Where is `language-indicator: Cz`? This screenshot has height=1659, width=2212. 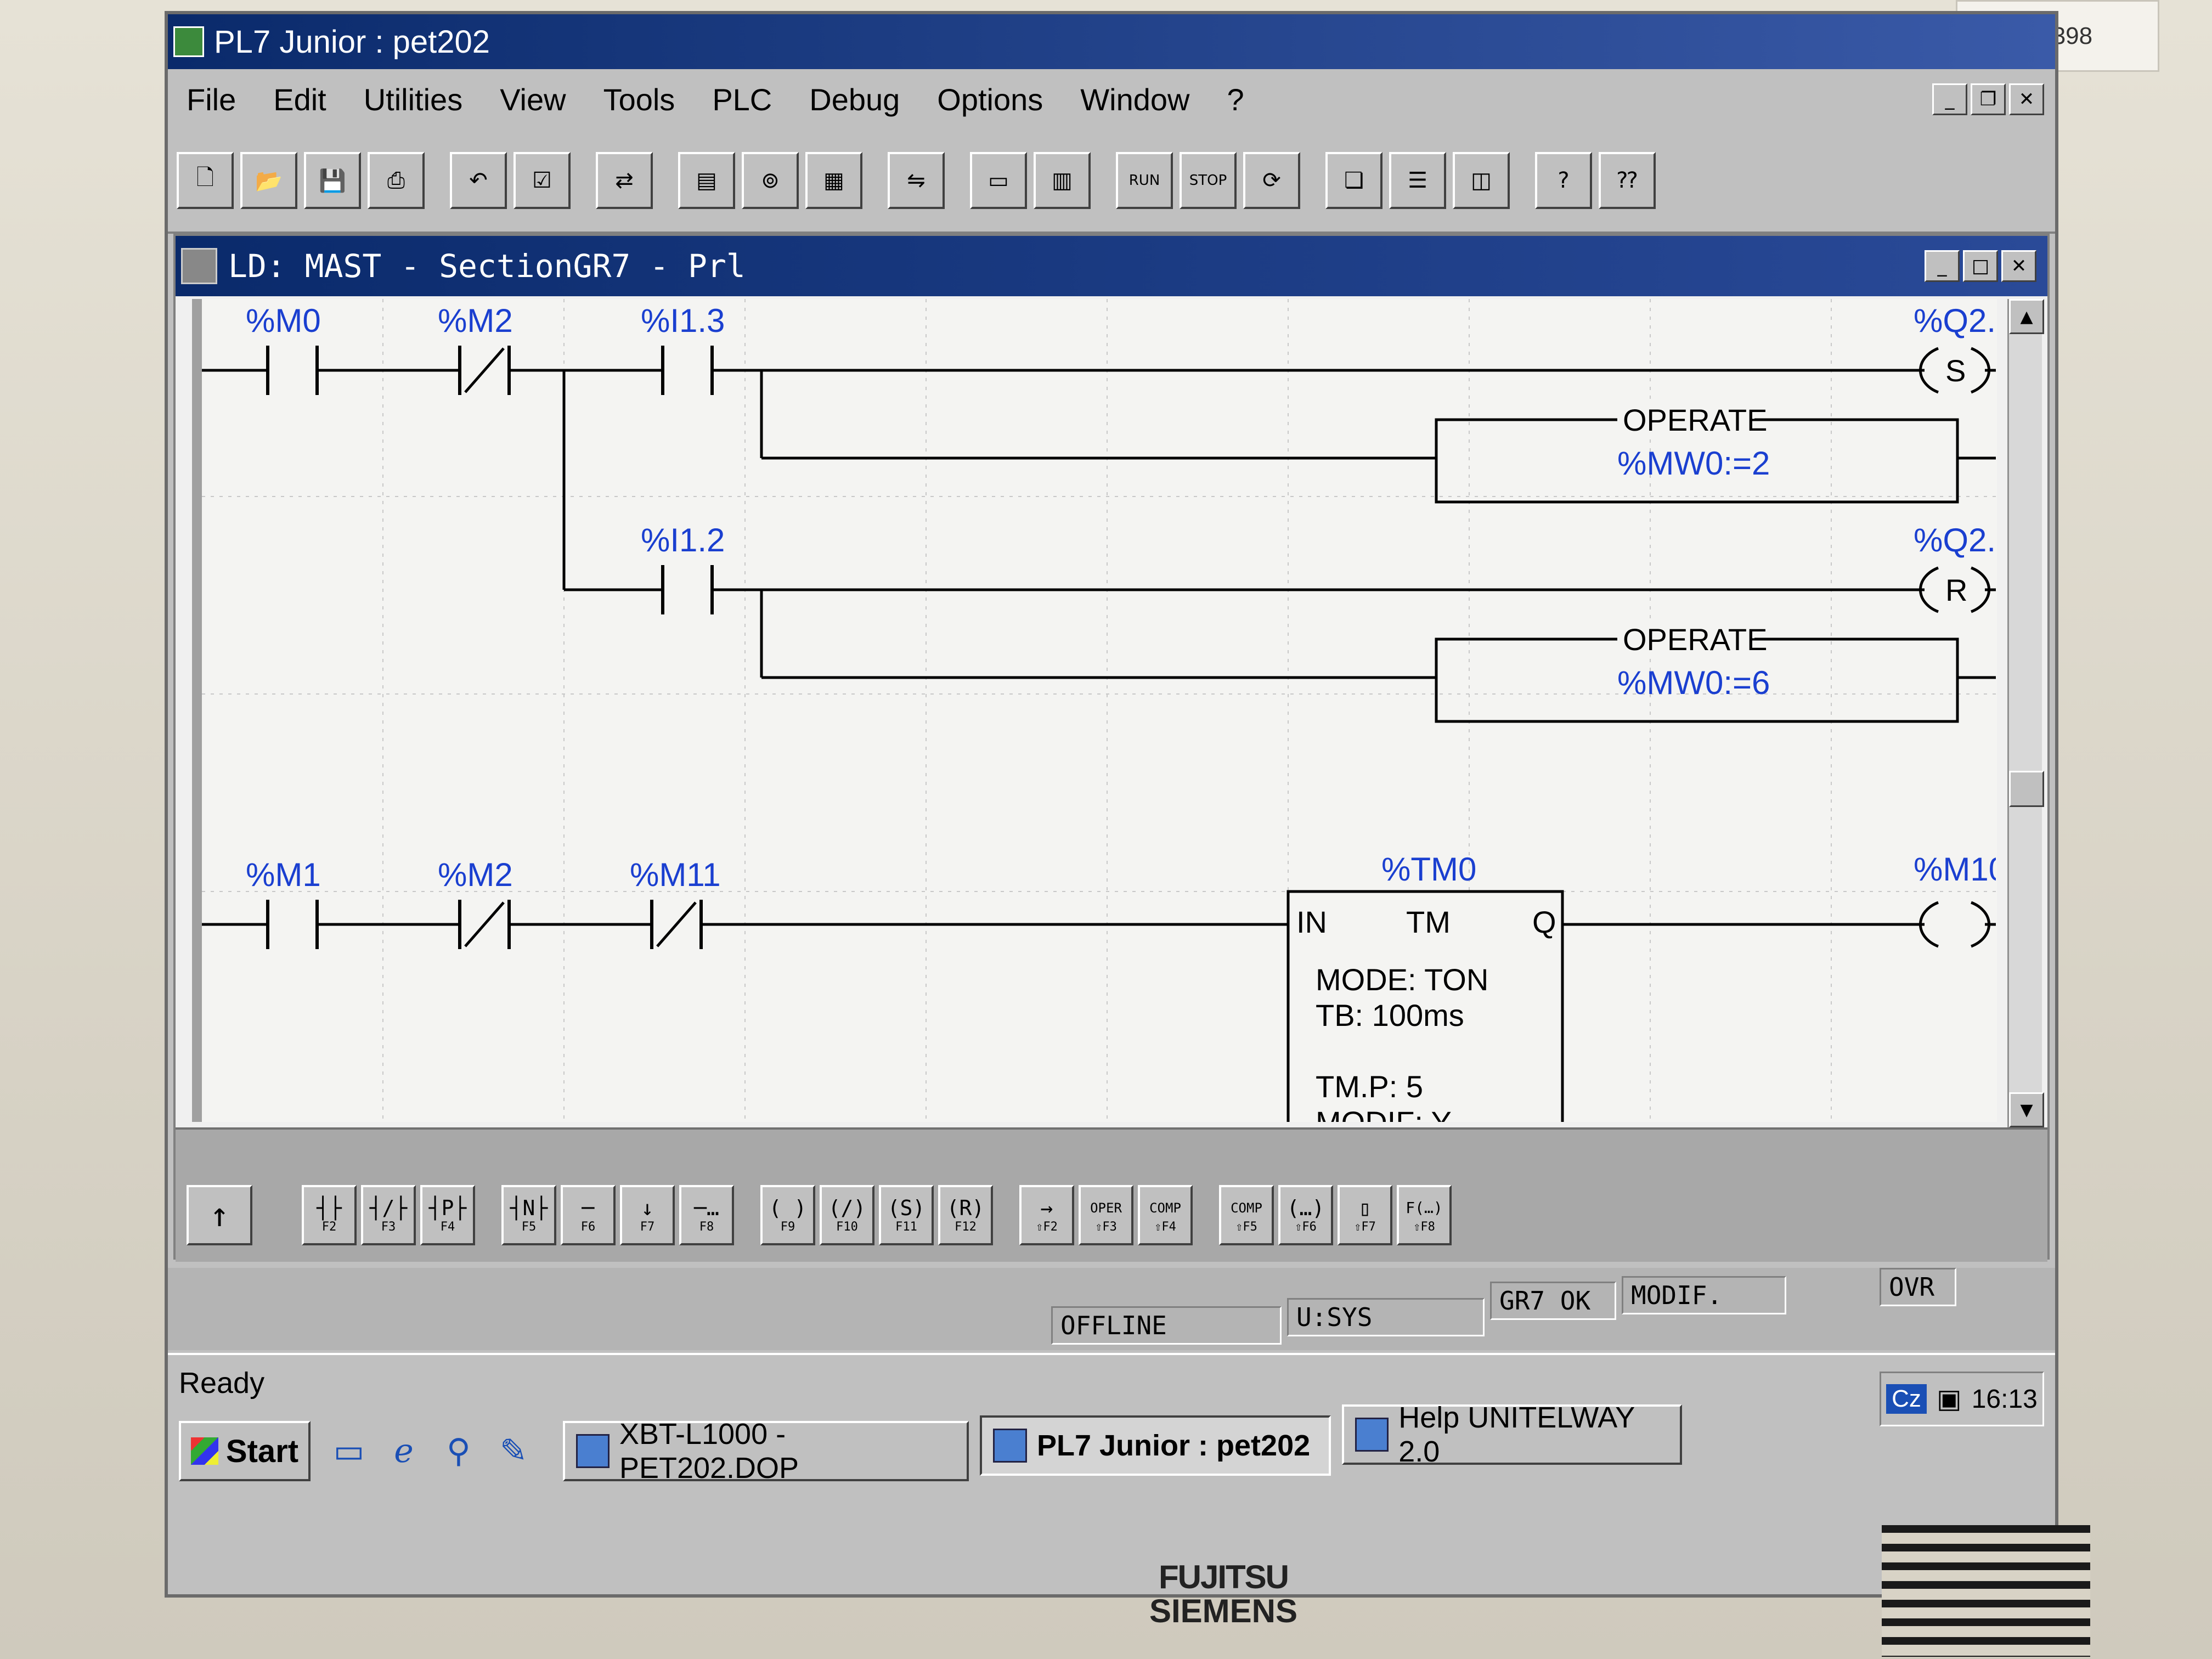 language-indicator: Cz is located at coordinates (1906, 1399).